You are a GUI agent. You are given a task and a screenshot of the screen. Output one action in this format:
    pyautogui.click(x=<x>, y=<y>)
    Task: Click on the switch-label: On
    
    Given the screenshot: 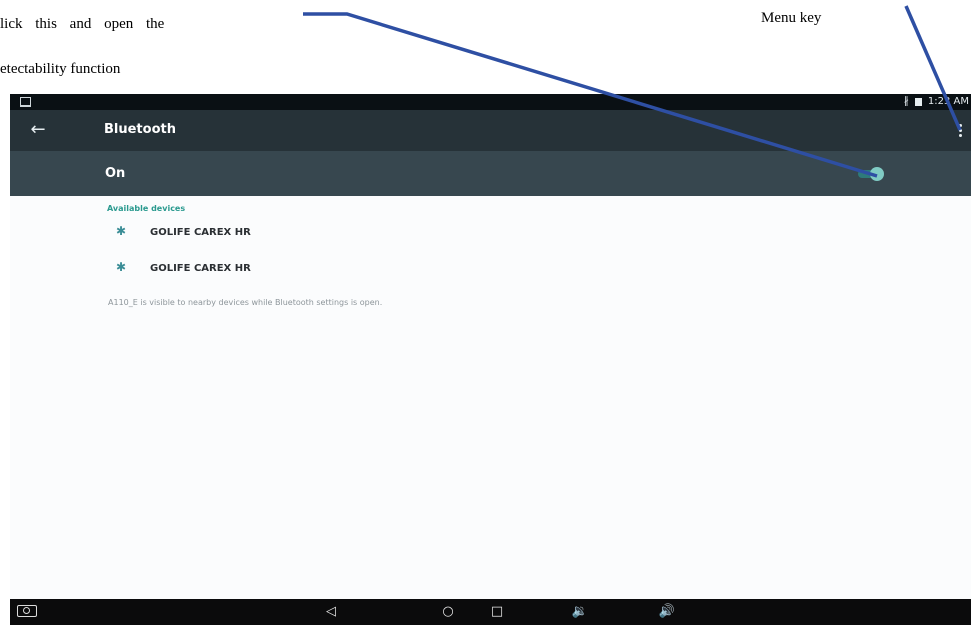 What is the action you would take?
    pyautogui.click(x=115, y=173)
    